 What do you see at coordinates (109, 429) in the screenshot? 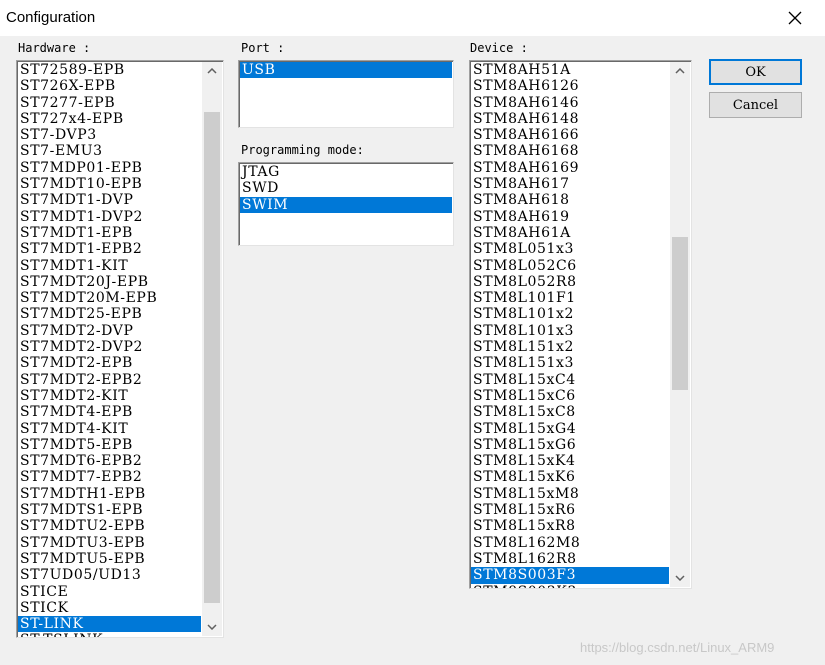
I see `hardware-list-item: ST7MDT4-KIT` at bounding box center [109, 429].